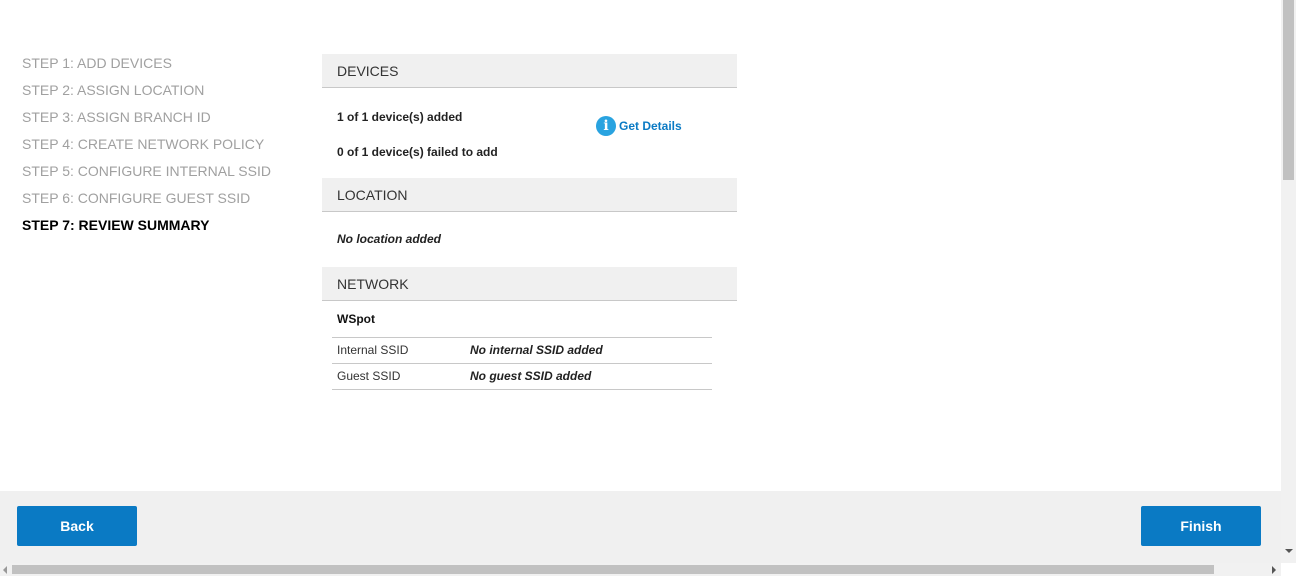 Image resolution: width=1296 pixels, height=576 pixels. I want to click on vertical-scrollbar, so click(1288, 281).